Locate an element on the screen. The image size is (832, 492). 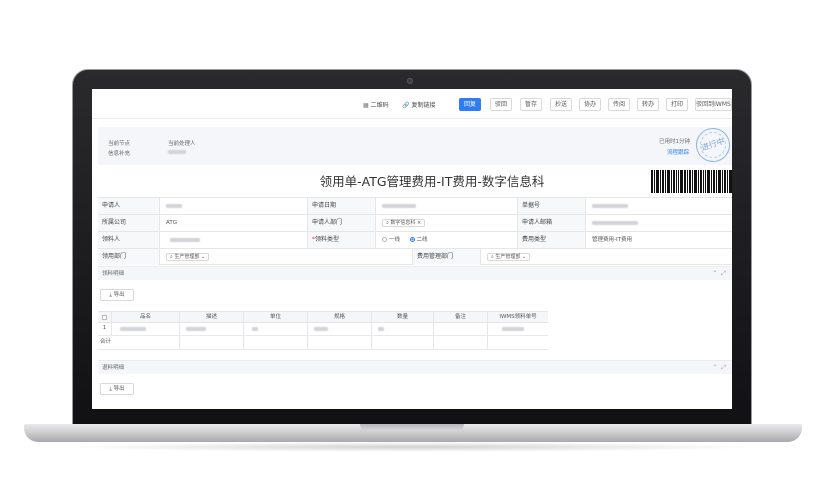
cc-button: 抄送 is located at coordinates (561, 104).